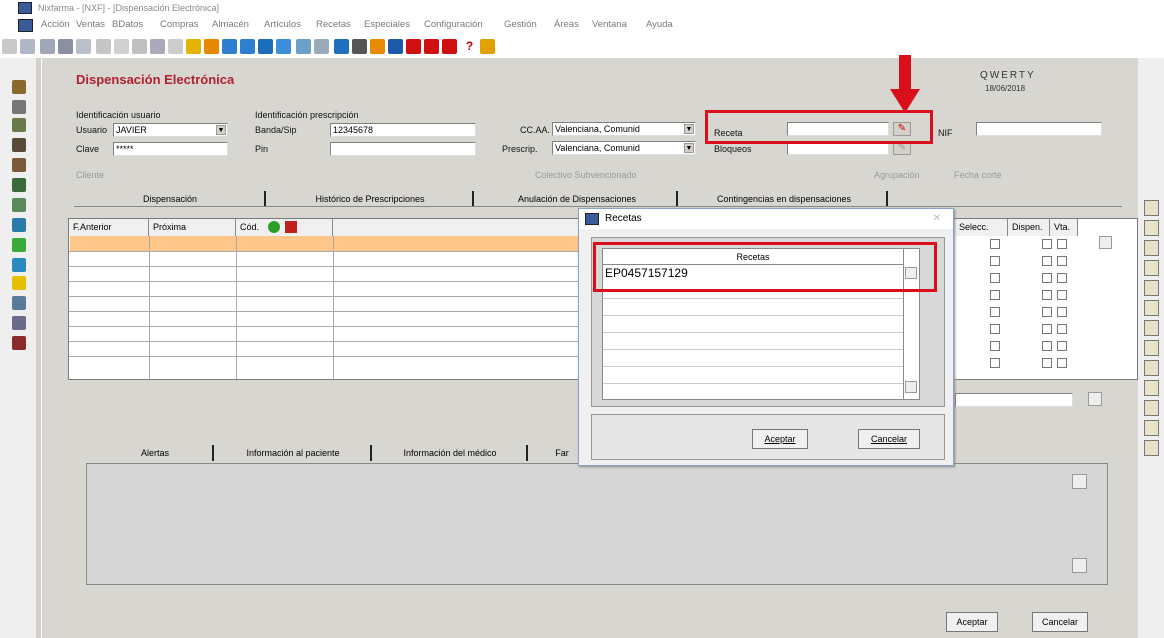  I want to click on warning-icon, so click(19, 283).